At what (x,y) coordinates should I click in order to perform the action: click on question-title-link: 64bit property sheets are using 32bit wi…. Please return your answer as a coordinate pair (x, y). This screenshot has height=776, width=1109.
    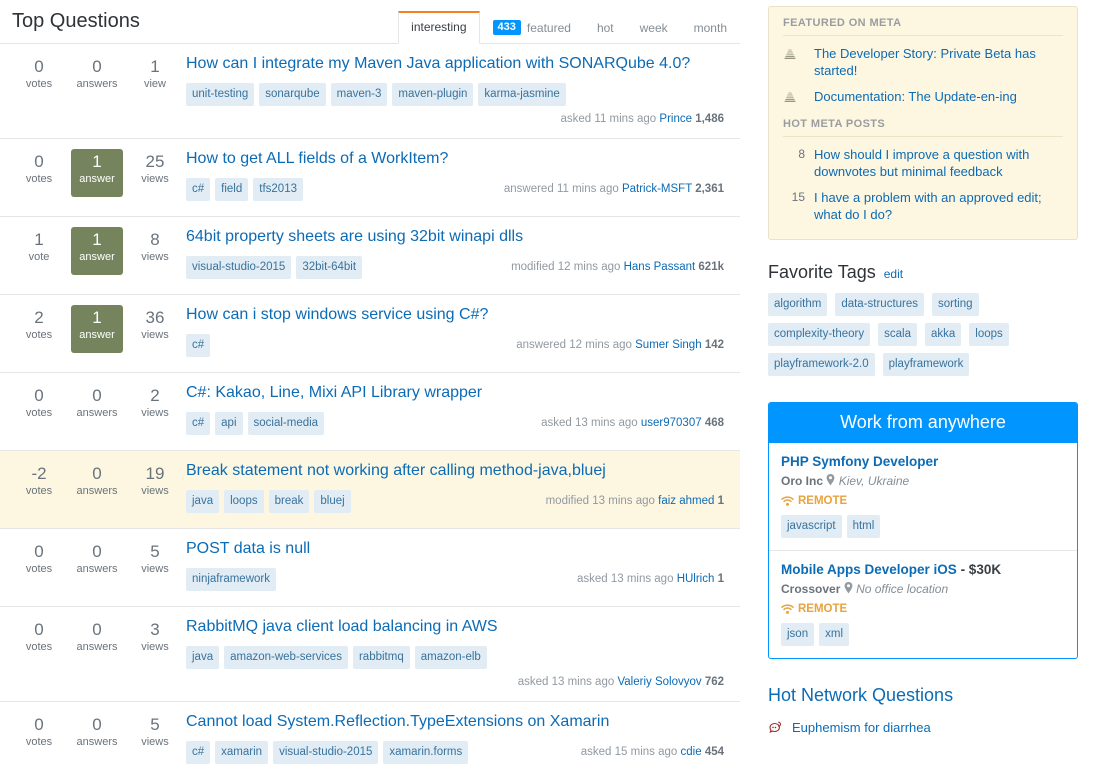
    Looking at the image, I should click on (455, 237).